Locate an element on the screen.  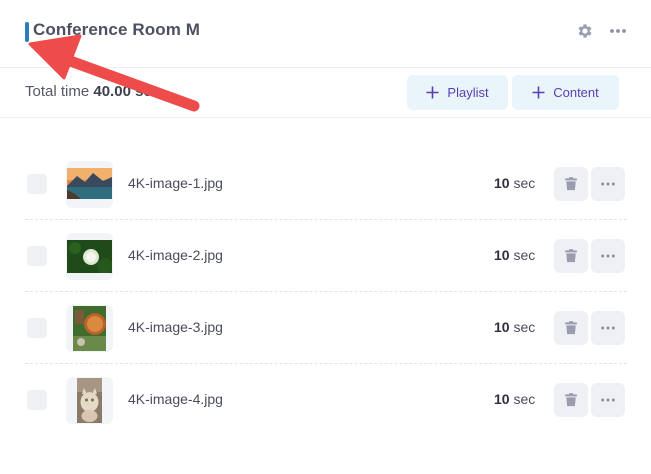
add-content-button: Content is located at coordinates (565, 92).